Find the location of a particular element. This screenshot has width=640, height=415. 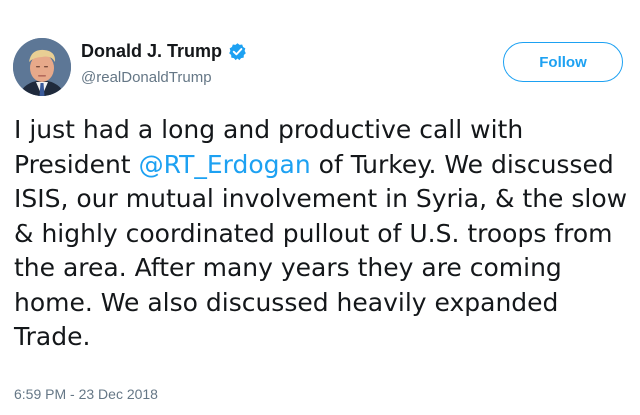

avatar is located at coordinates (42, 67).